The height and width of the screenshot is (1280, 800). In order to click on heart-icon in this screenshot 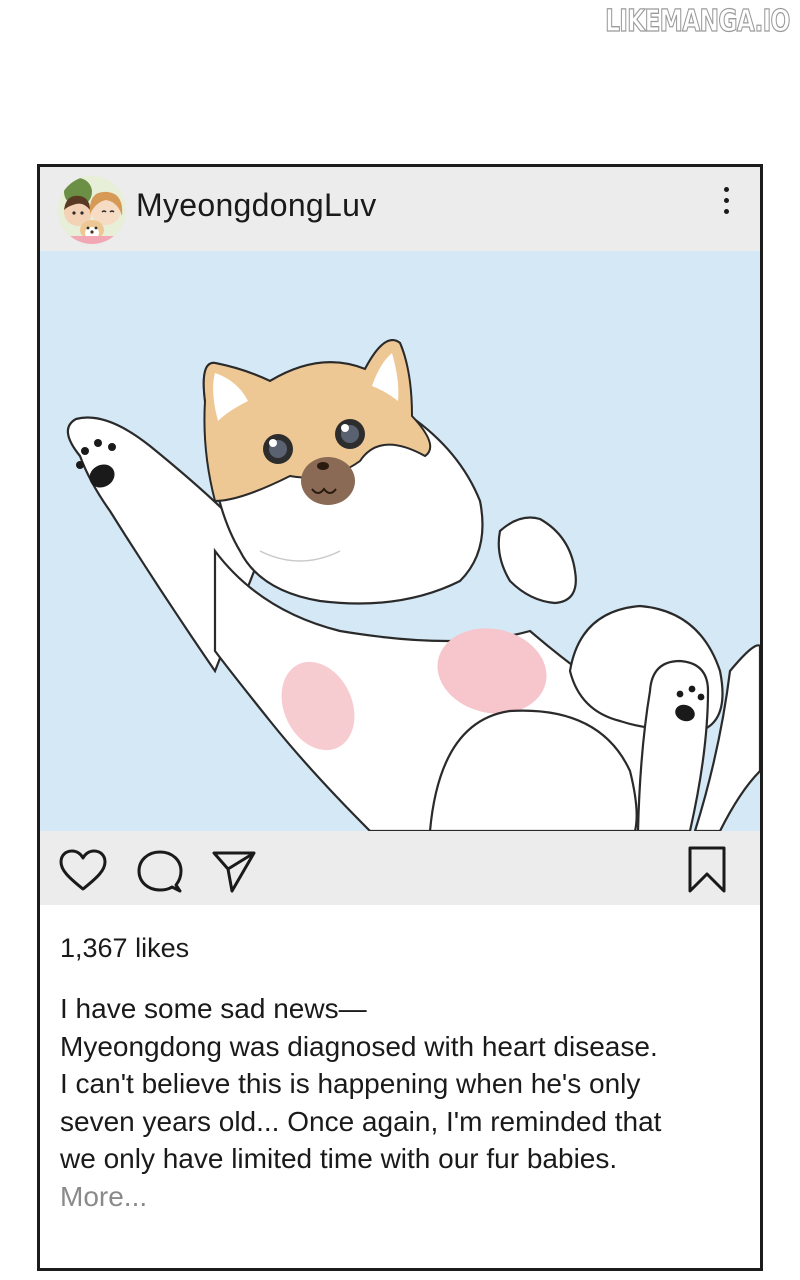, I will do `click(83, 871)`.